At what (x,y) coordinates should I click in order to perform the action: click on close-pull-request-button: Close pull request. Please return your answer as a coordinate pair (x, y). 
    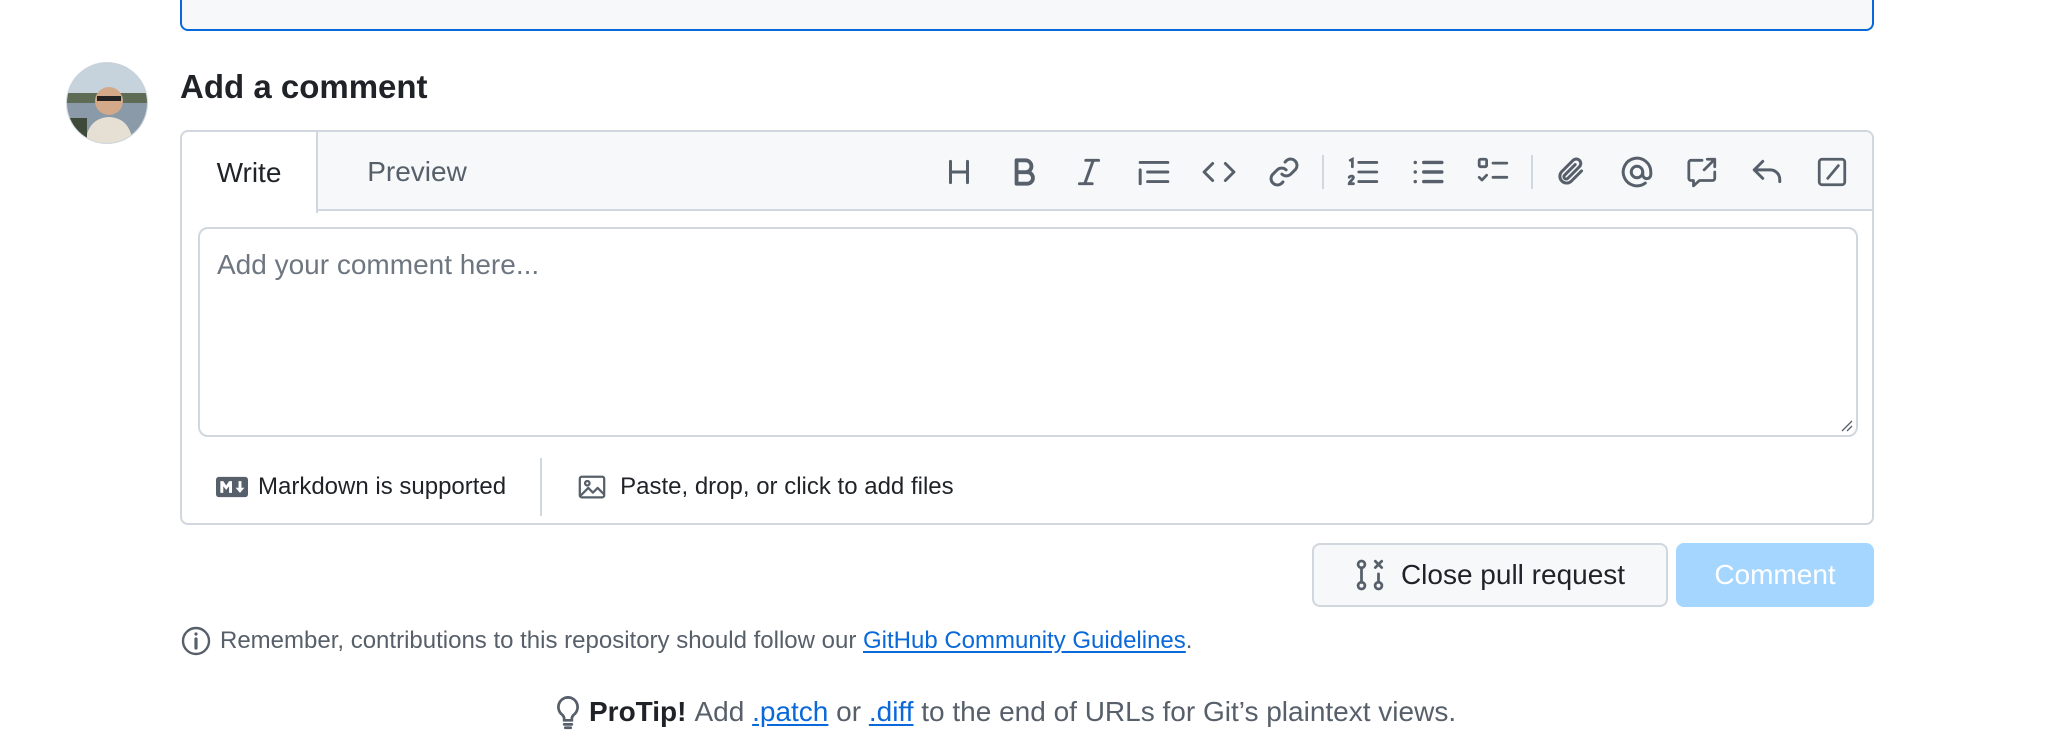
    Looking at the image, I should click on (1490, 575).